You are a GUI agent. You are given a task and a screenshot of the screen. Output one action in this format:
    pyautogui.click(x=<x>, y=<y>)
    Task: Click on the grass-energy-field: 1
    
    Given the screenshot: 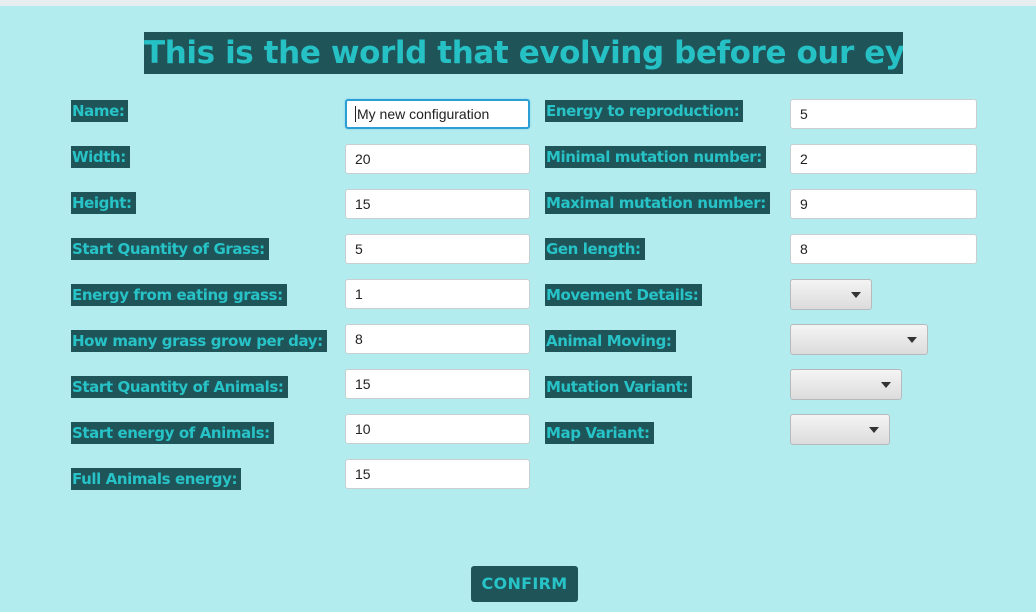 What is the action you would take?
    pyautogui.click(x=437, y=294)
    